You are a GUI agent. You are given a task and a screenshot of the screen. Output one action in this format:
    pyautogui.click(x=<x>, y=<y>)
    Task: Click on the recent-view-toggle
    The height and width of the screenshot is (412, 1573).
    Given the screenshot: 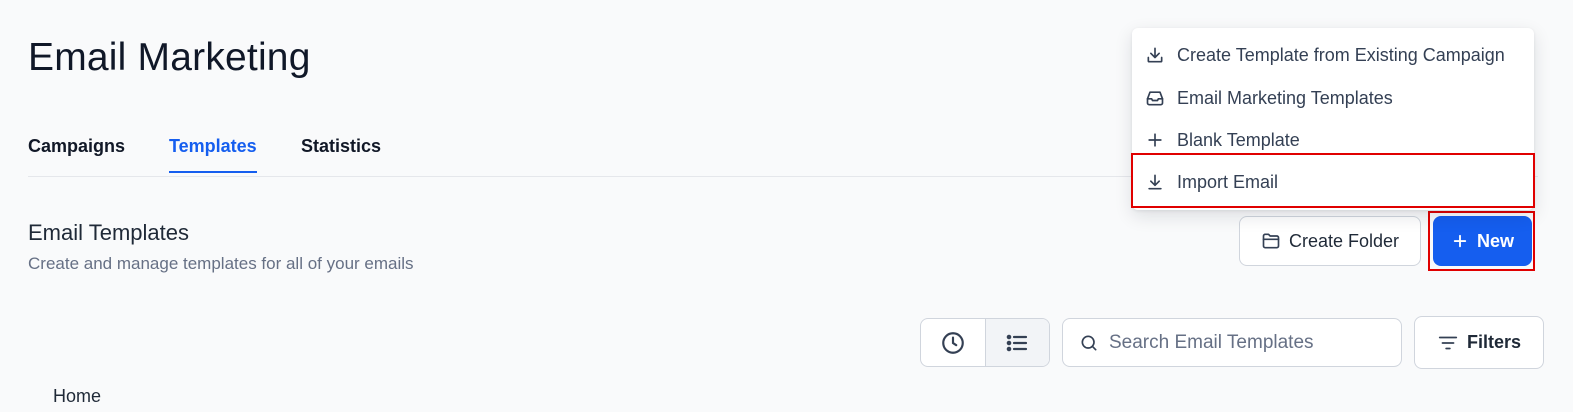 What is the action you would take?
    pyautogui.click(x=953, y=342)
    